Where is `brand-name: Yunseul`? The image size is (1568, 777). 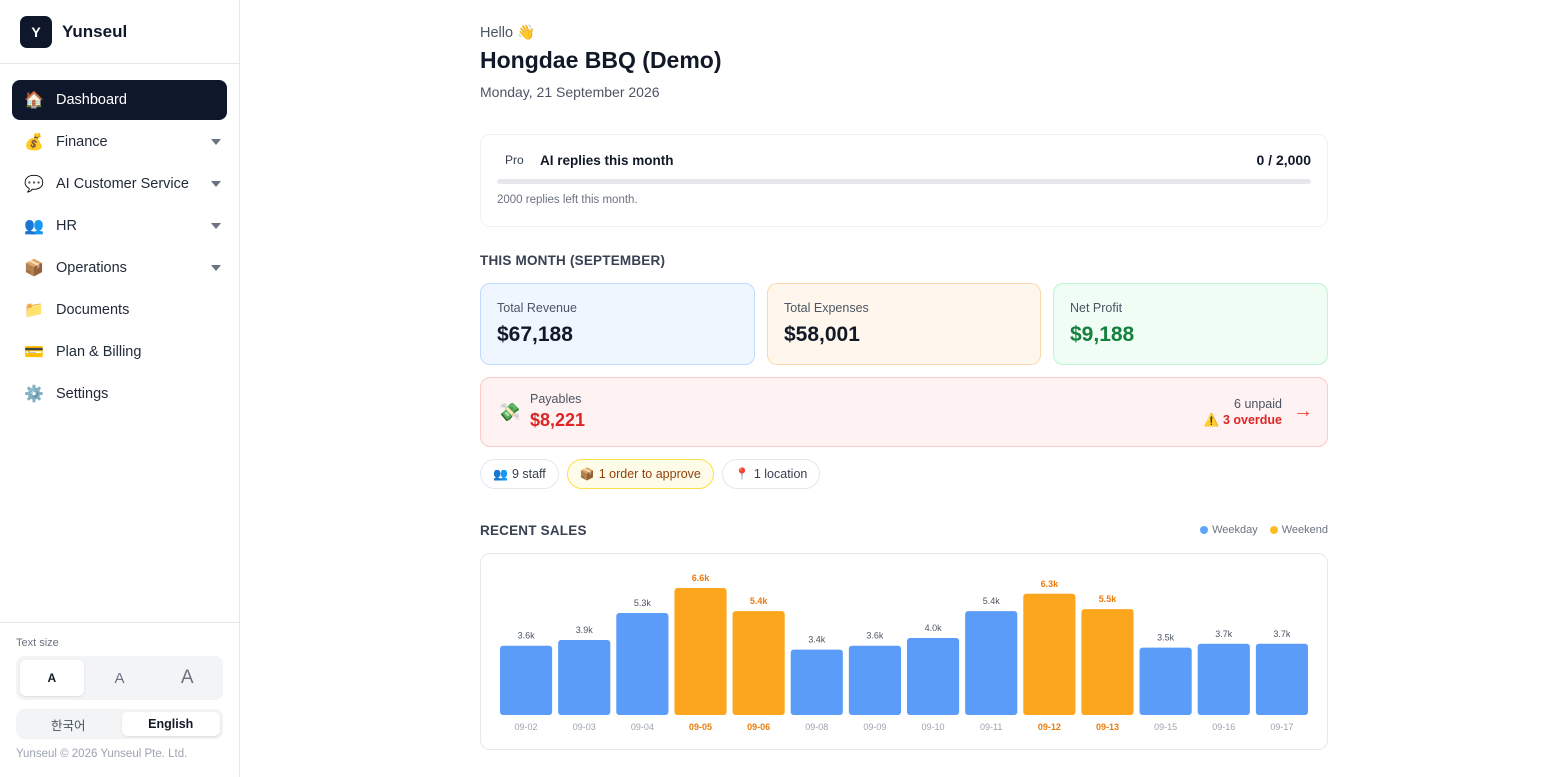 brand-name: Yunseul is located at coordinates (94, 32).